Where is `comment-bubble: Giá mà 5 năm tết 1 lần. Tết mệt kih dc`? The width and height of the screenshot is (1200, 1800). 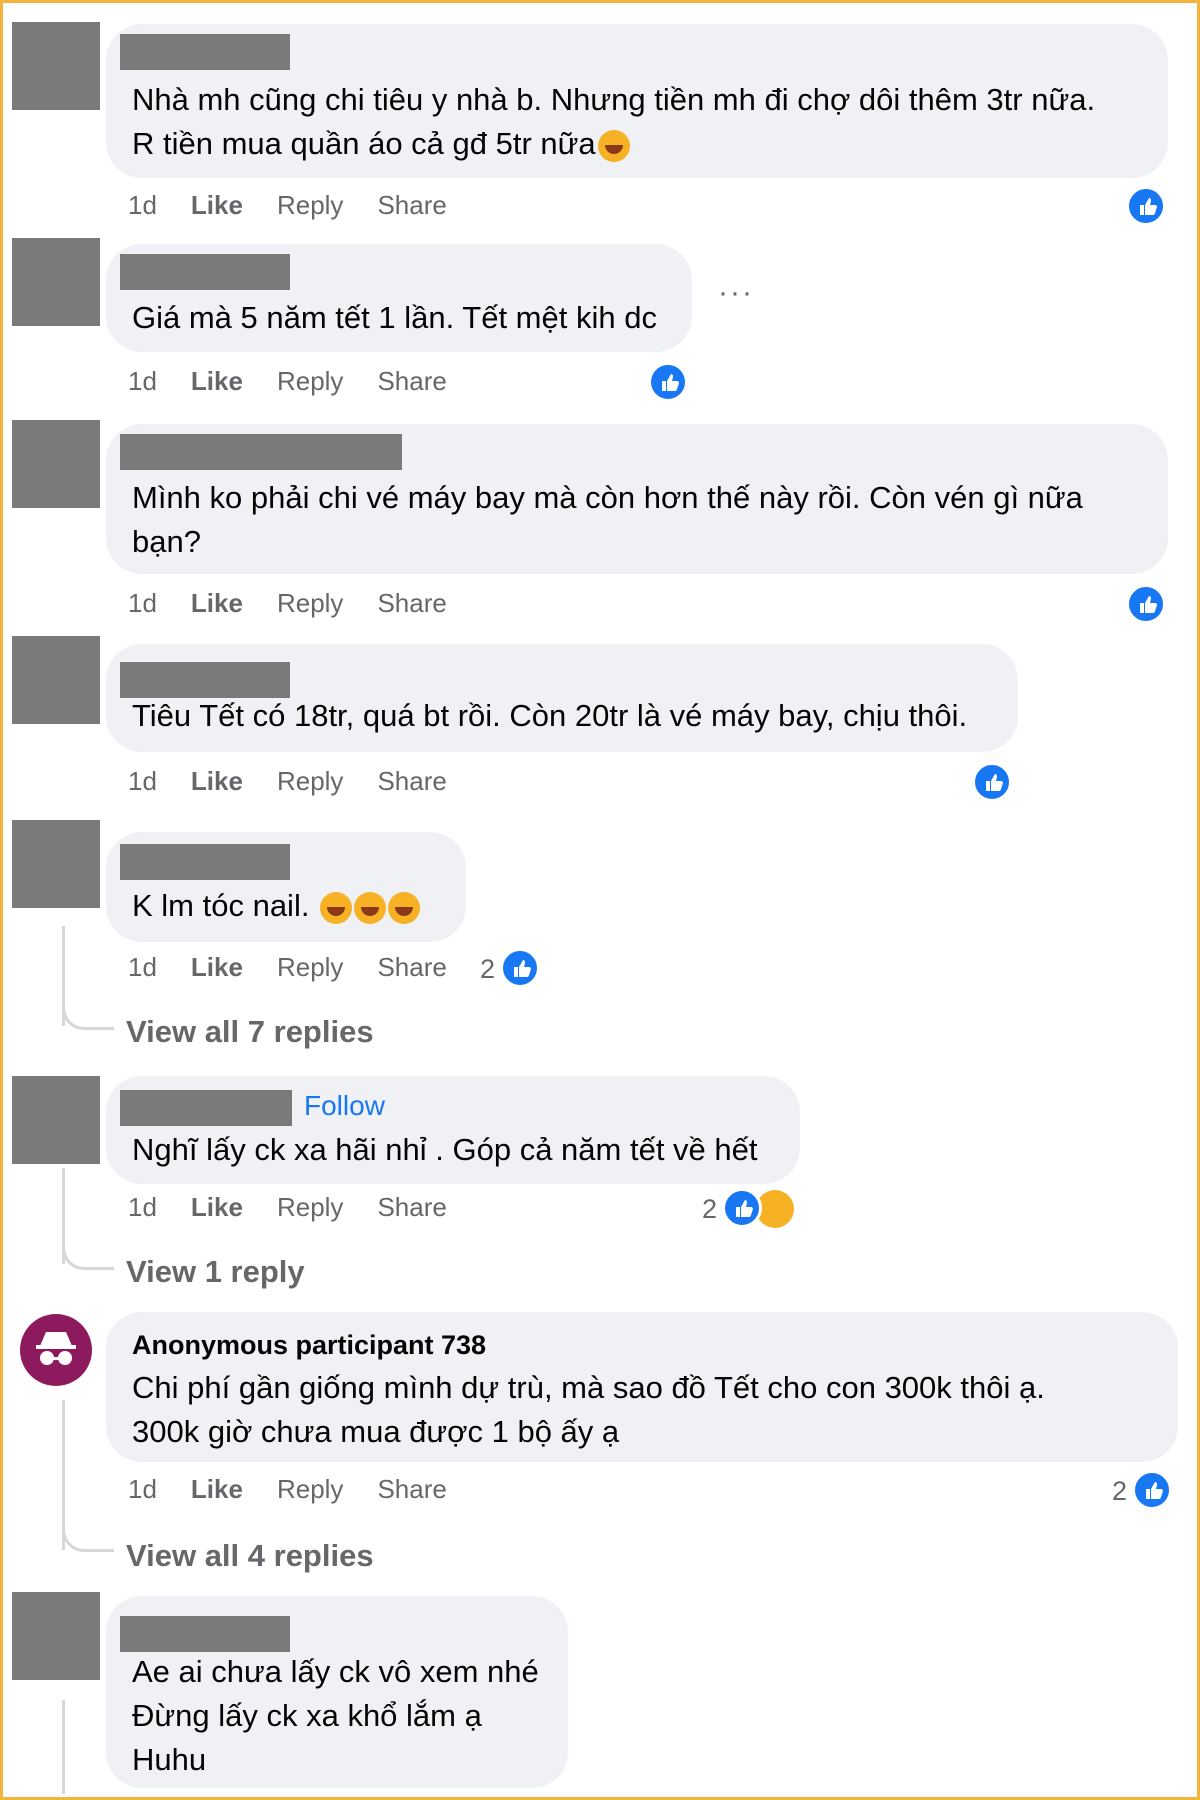 comment-bubble: Giá mà 5 năm tết 1 lần. Tết mệt kih dc is located at coordinates (399, 298).